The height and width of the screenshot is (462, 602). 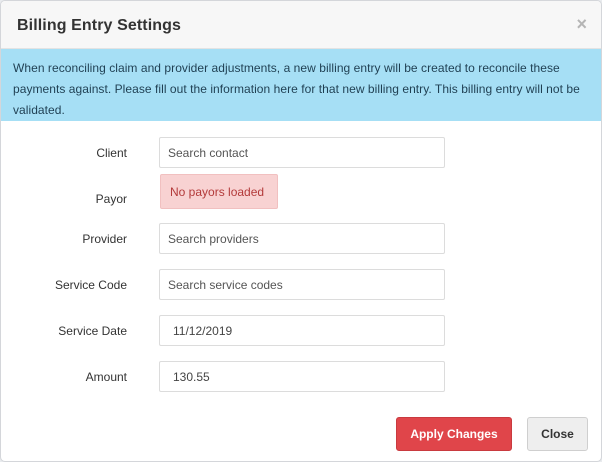 I want to click on payor-status-alert: No payors loaded, so click(x=219, y=191).